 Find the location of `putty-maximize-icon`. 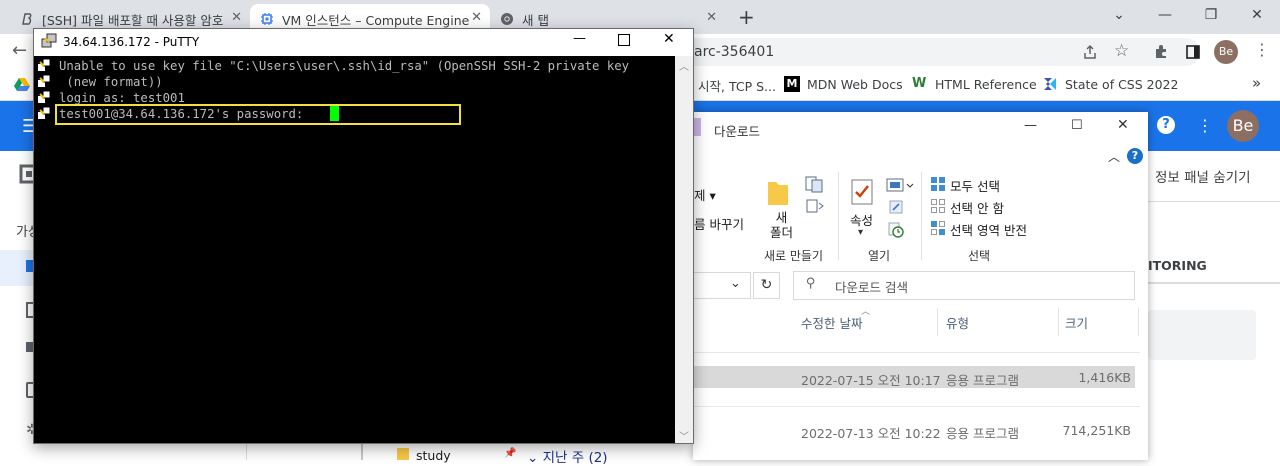

putty-maximize-icon is located at coordinates (624, 40).